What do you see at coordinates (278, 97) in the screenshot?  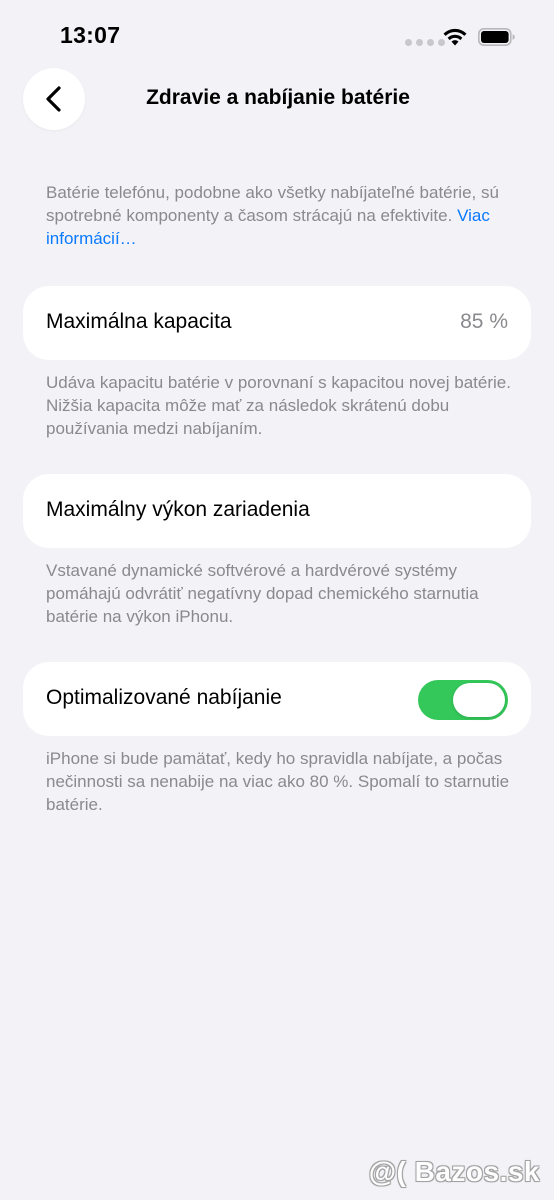 I see `page-title: Zdravie a nabíjanie batérie` at bounding box center [278, 97].